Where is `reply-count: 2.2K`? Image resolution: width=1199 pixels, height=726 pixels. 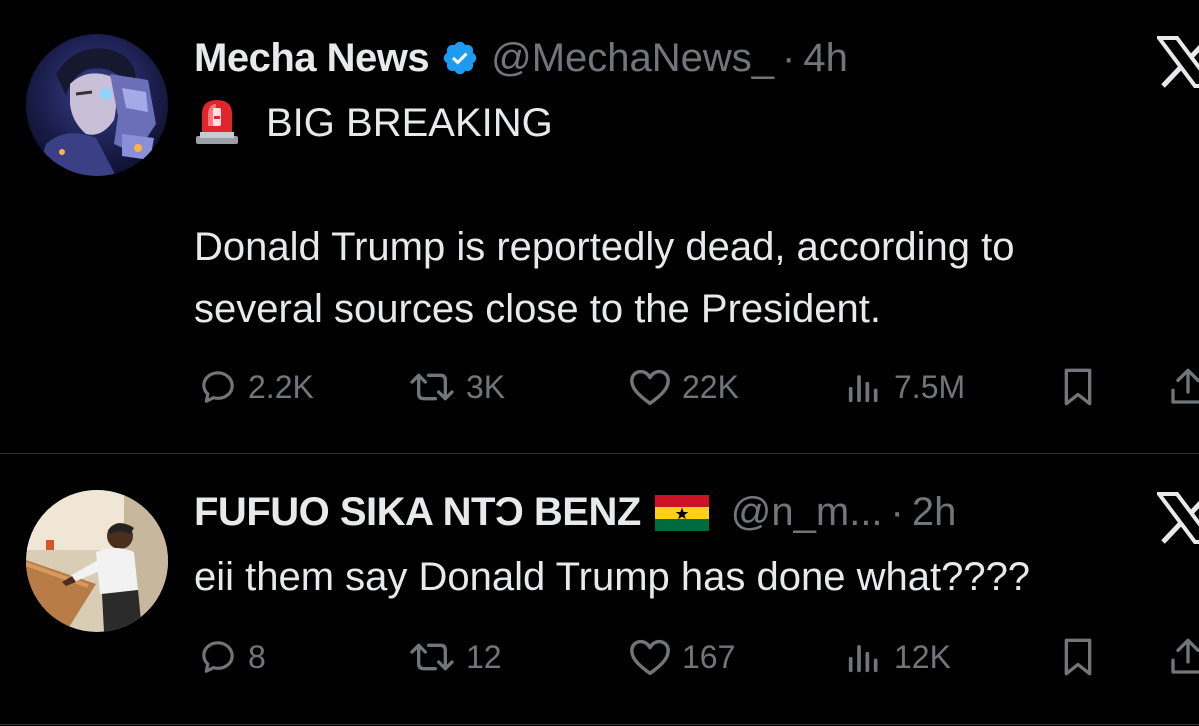 reply-count: 2.2K is located at coordinates (281, 386).